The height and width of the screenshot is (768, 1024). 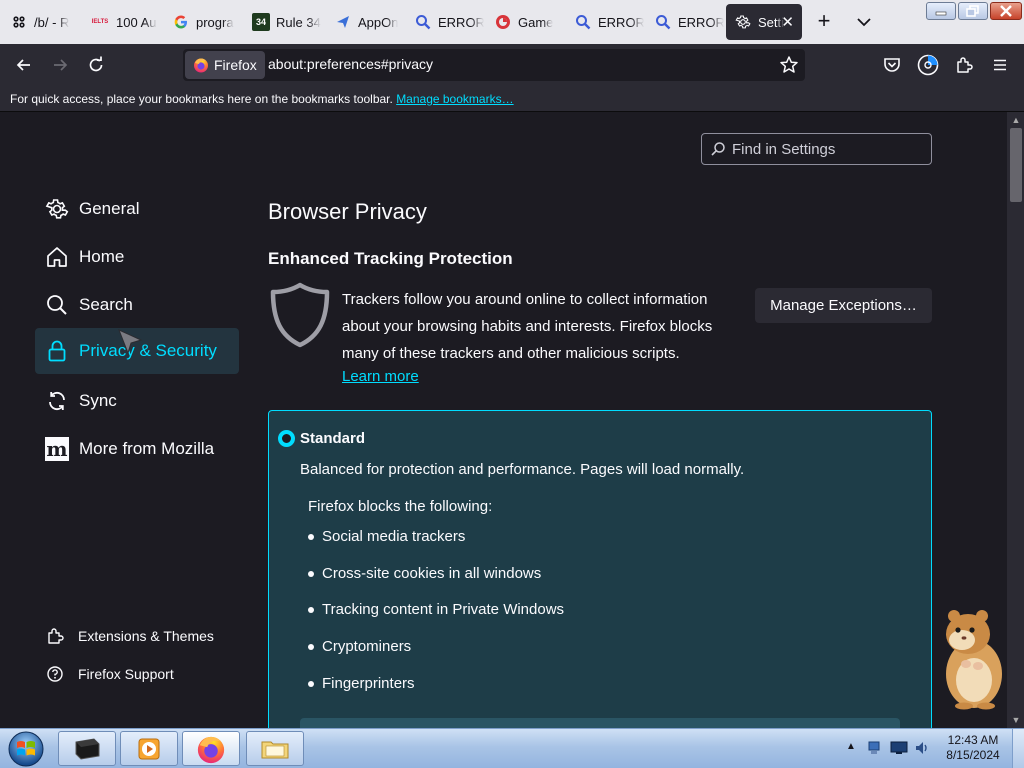 I want to click on firefox-support-link: Firefox Support, so click(x=109, y=674).